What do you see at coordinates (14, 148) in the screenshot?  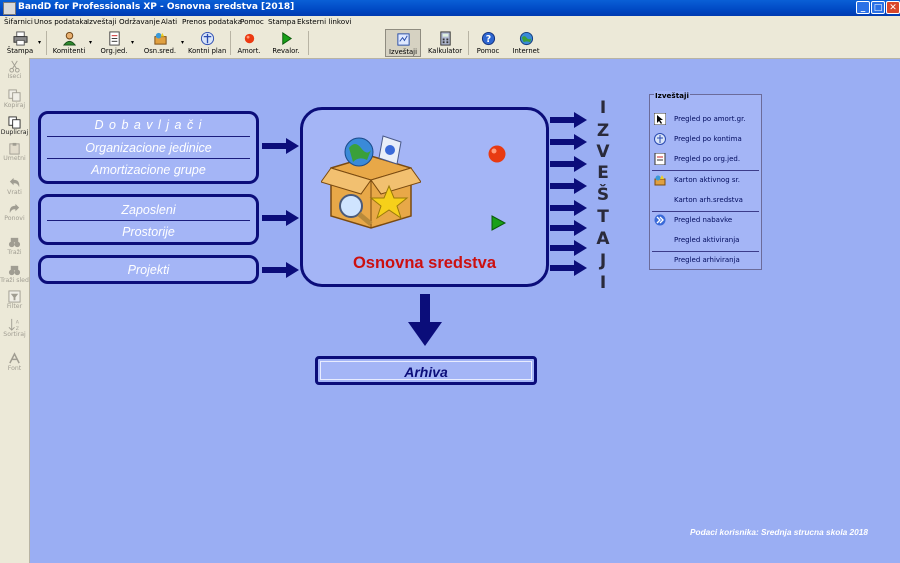 I see `paste-icon` at bounding box center [14, 148].